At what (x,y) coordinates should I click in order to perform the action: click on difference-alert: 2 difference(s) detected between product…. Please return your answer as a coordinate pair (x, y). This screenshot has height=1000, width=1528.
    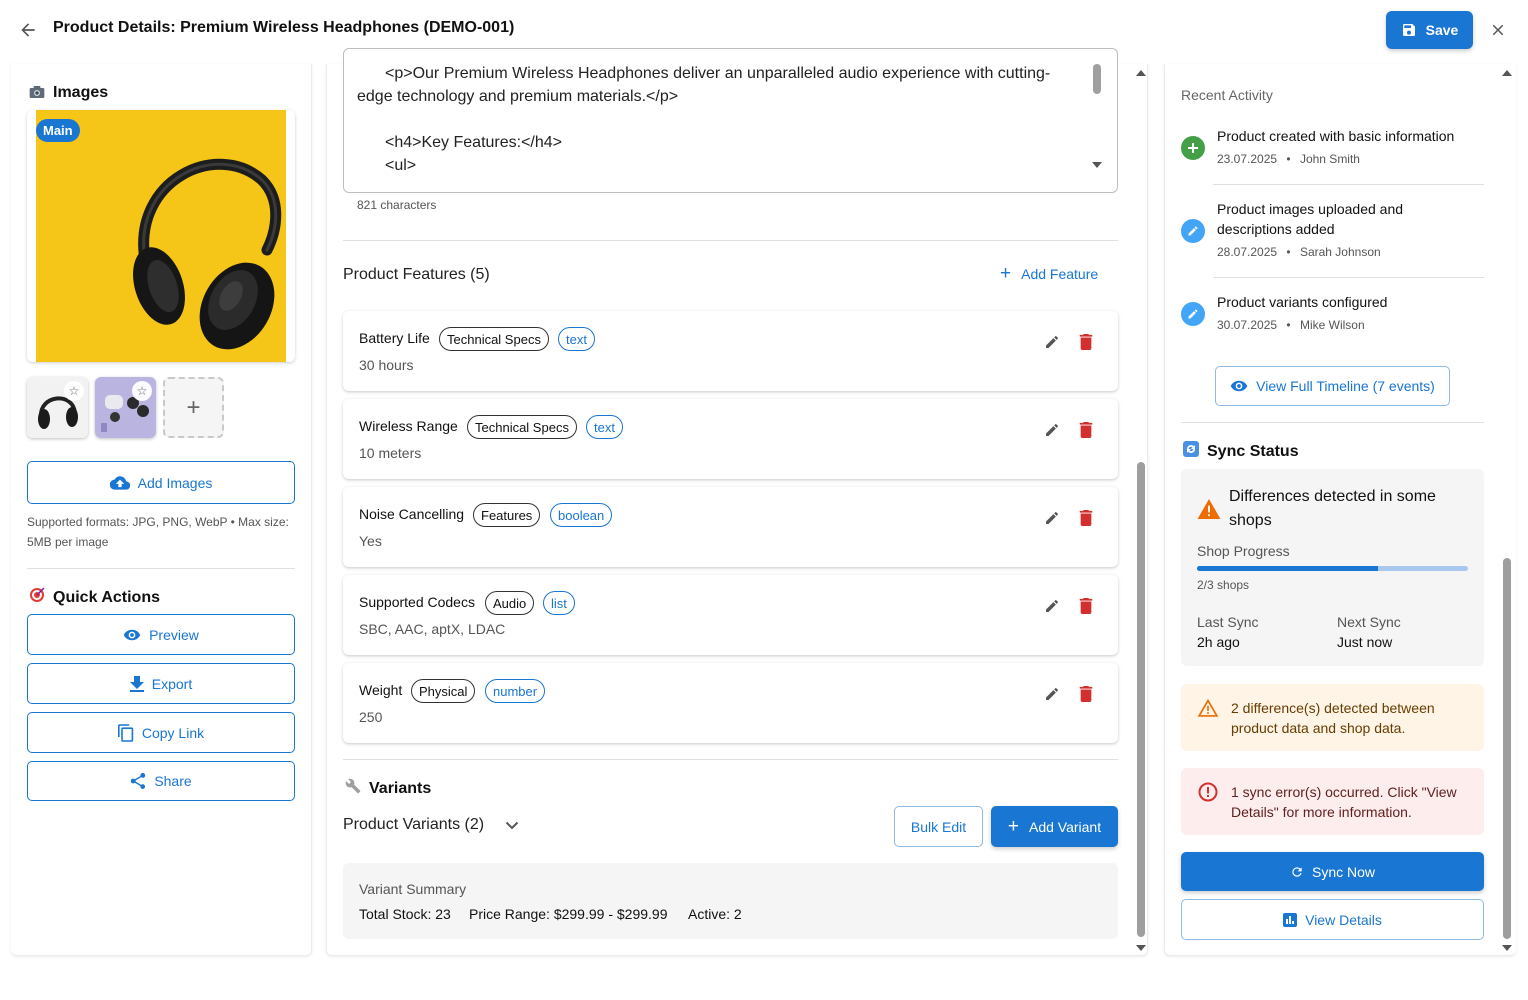
    Looking at the image, I should click on (1332, 717).